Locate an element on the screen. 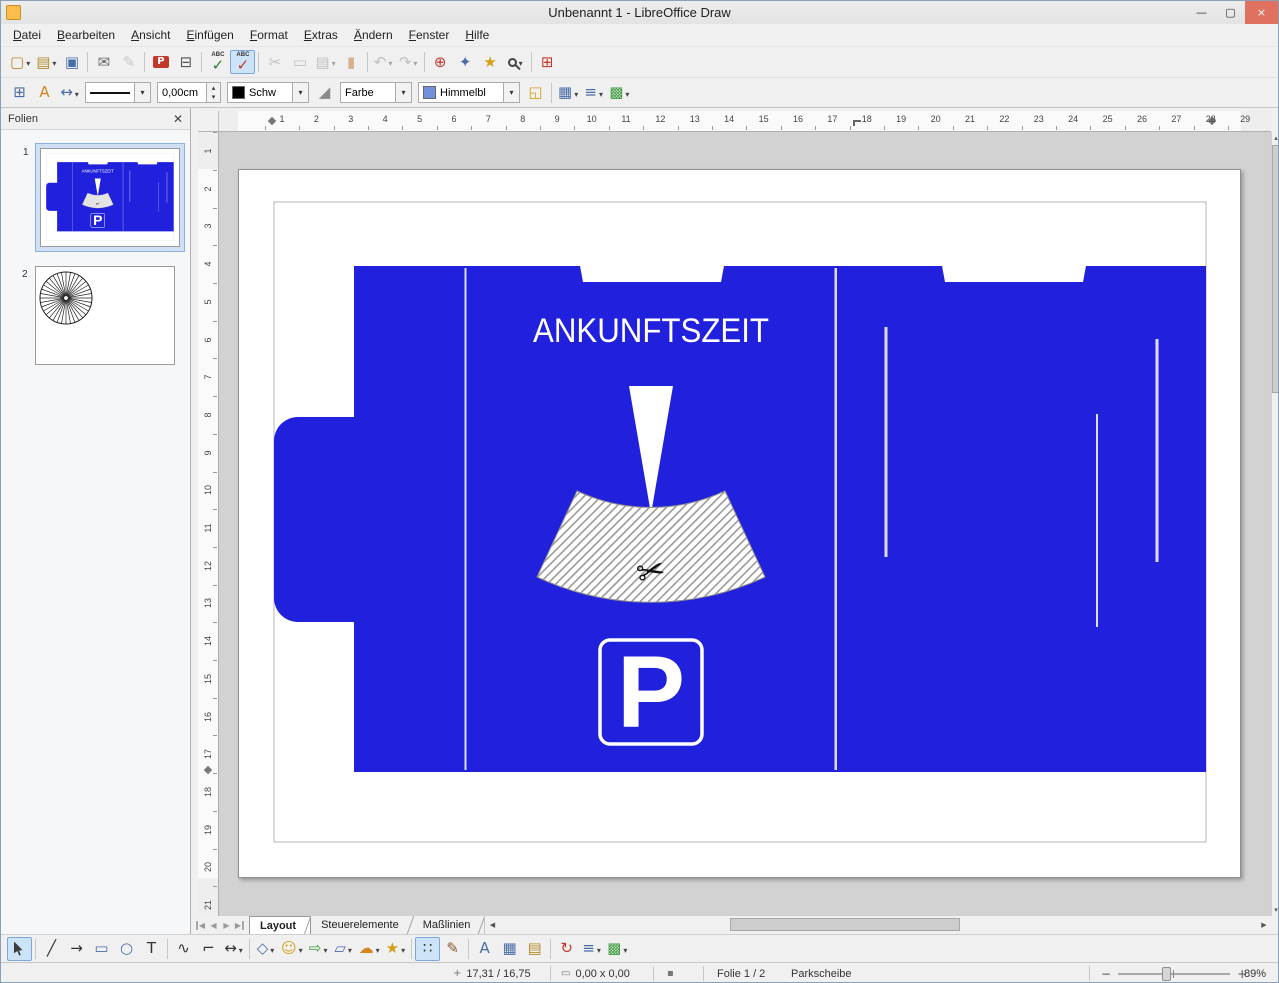 This screenshot has height=983, width=1279. slide-thumbnail-1: 1 ANKUNFTSZEIT ✂ P is located at coordinates (104, 197).